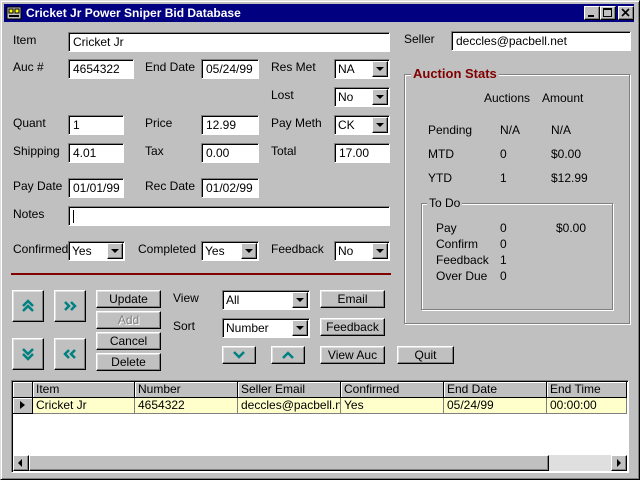 This screenshot has width=640, height=480. What do you see at coordinates (392, 406) in the screenshot?
I see `table-row-cell: Yes` at bounding box center [392, 406].